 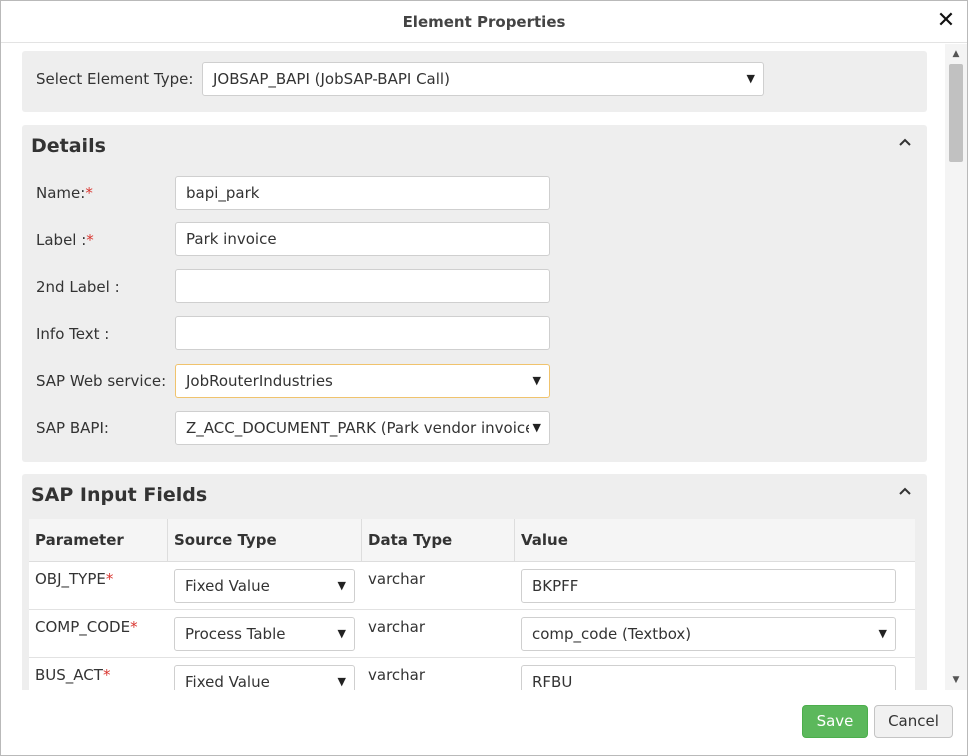 What do you see at coordinates (265, 540) in the screenshot?
I see `column-header-source-type: Source Type` at bounding box center [265, 540].